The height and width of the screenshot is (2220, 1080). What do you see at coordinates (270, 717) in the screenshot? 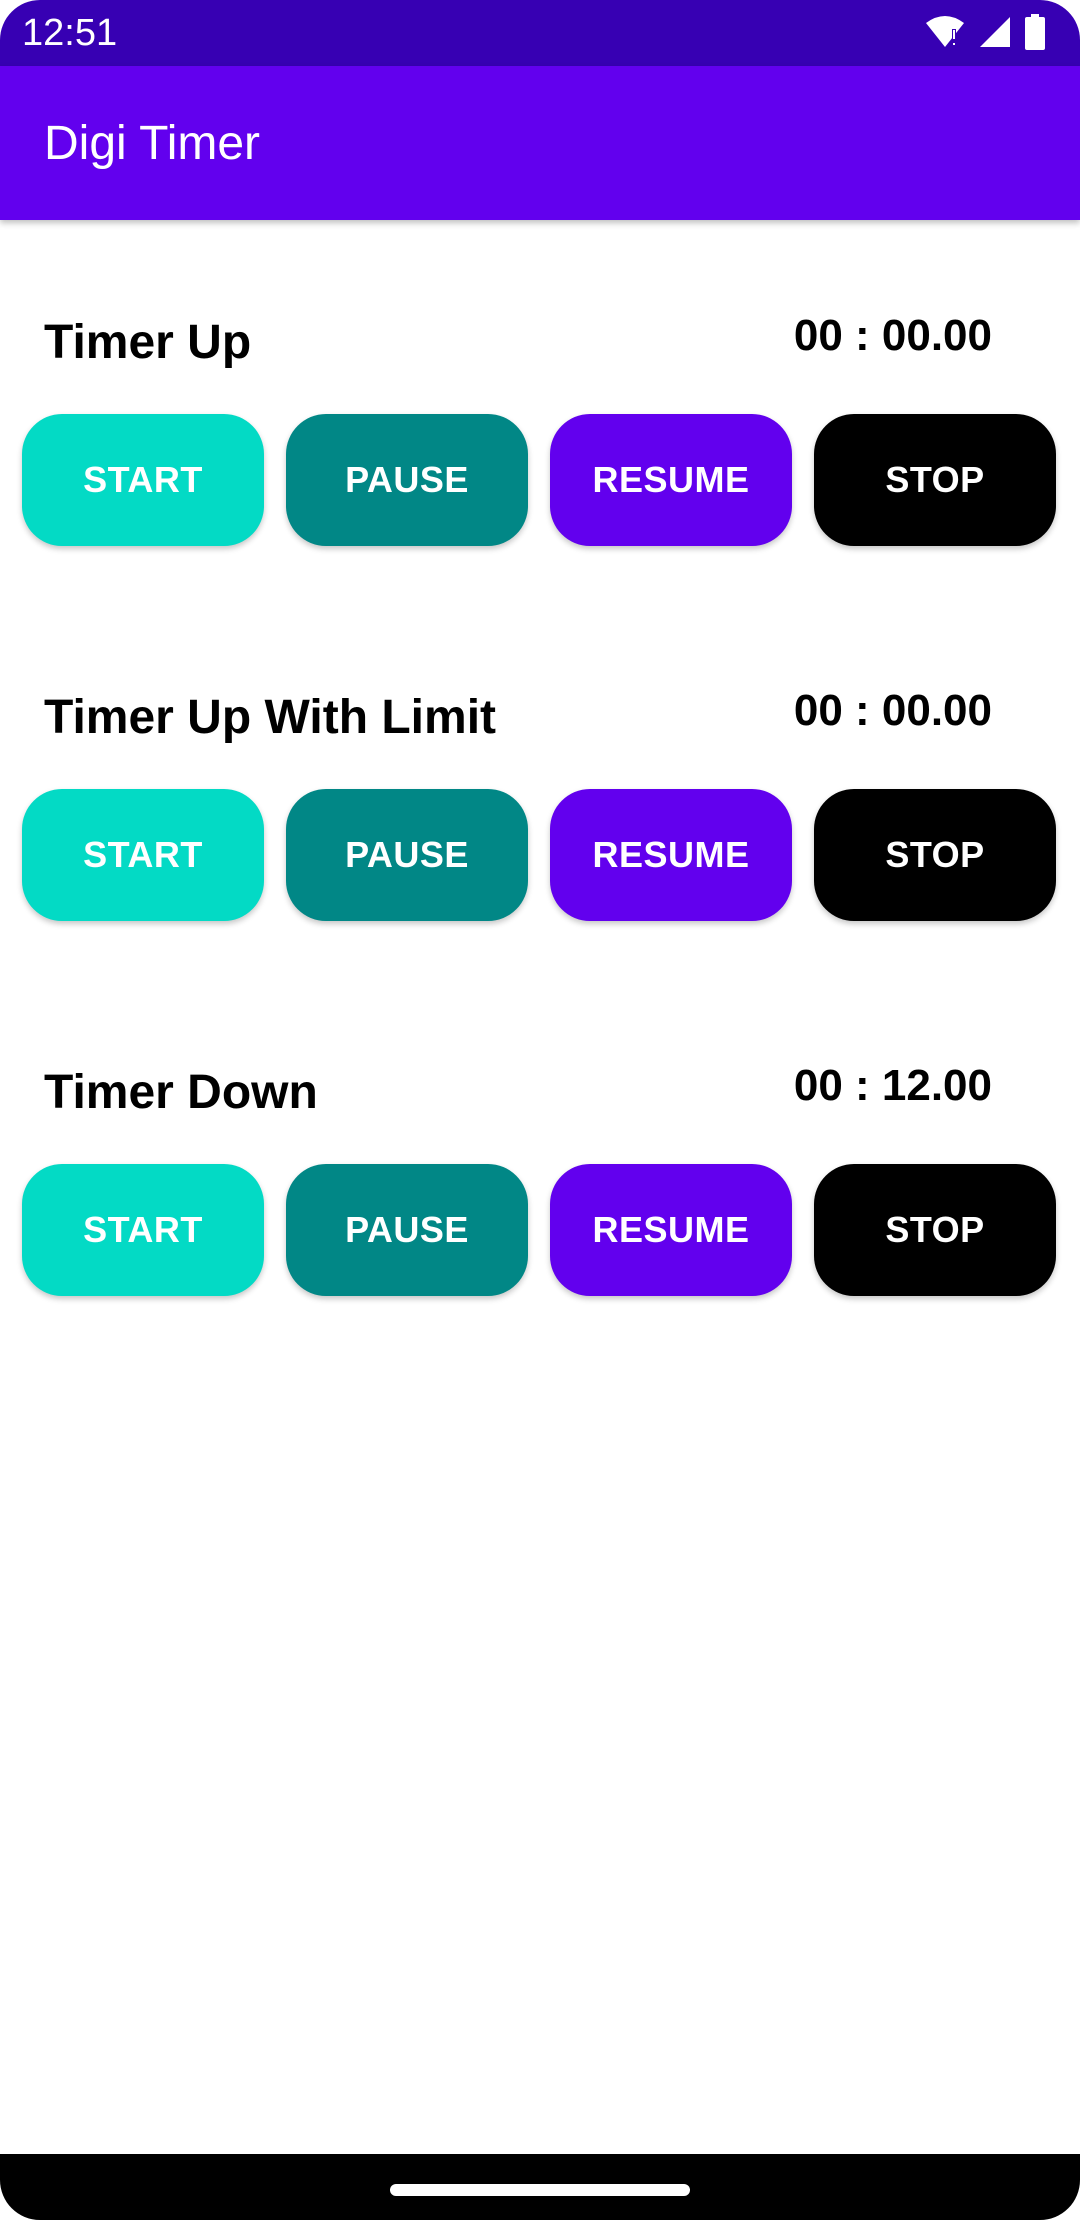
I see `timer-label: Timer Up With Limit` at bounding box center [270, 717].